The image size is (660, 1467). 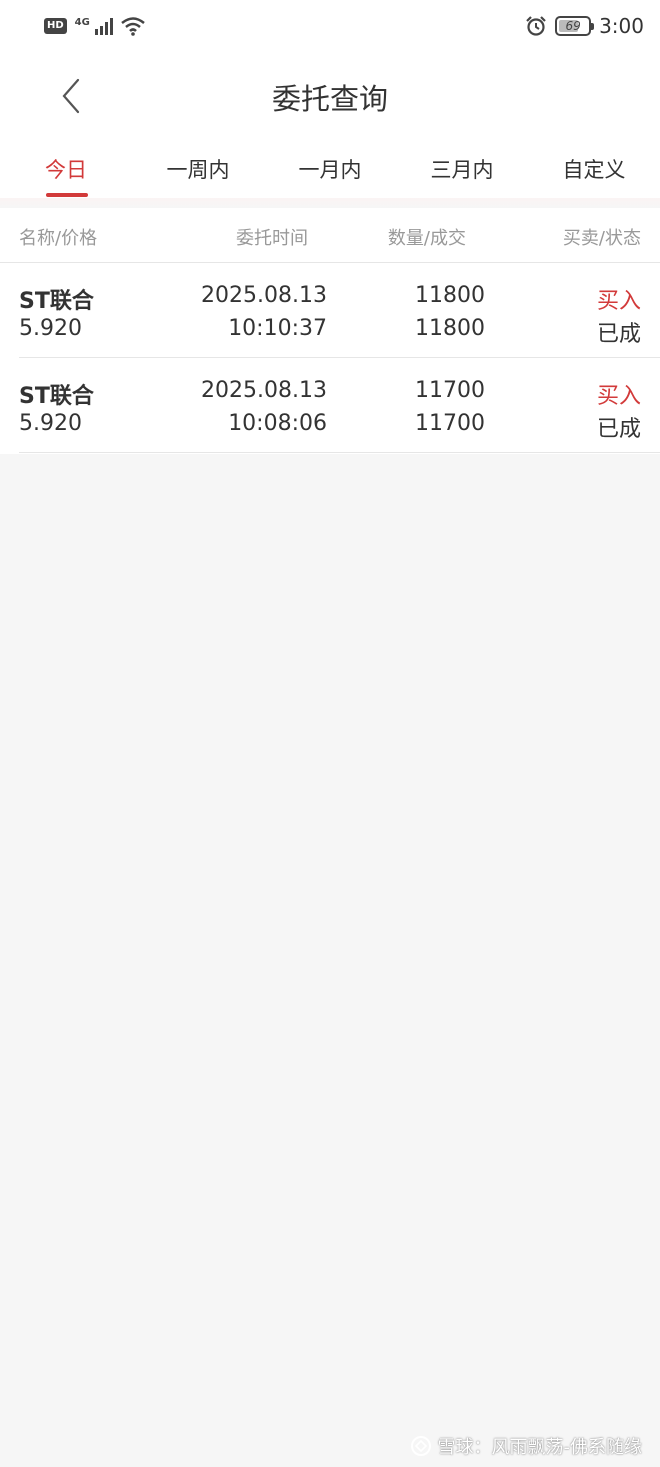 I want to click on column-header: 名称/价格 委托时间 数量/成交 买卖/状态, so click(x=330, y=235).